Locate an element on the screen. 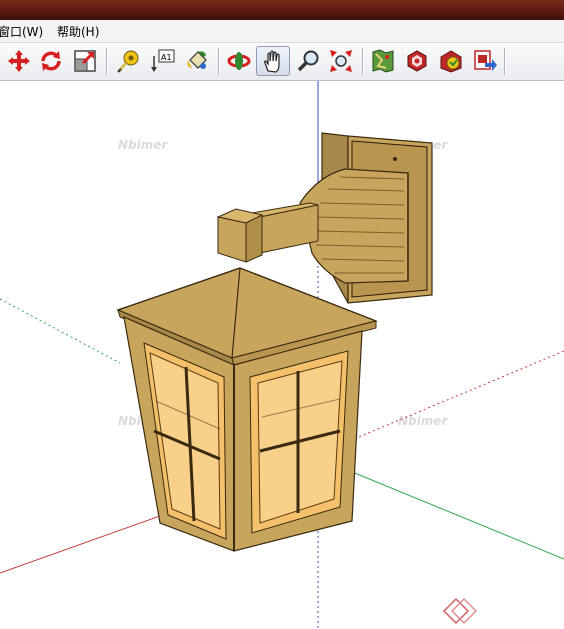  tape-measure-tool-button is located at coordinates (129, 61).